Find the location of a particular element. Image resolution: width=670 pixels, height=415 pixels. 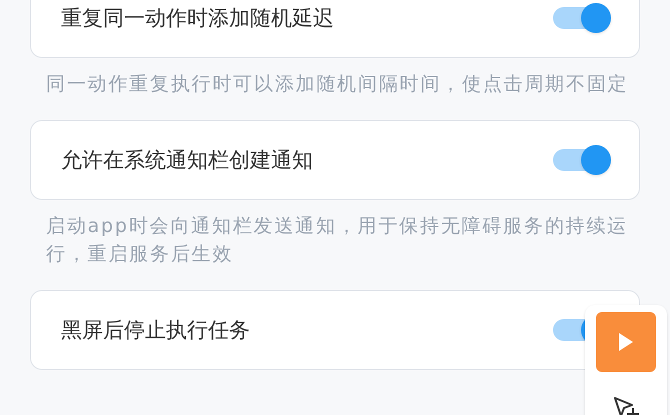

cursor-plus-icon is located at coordinates (626, 404).